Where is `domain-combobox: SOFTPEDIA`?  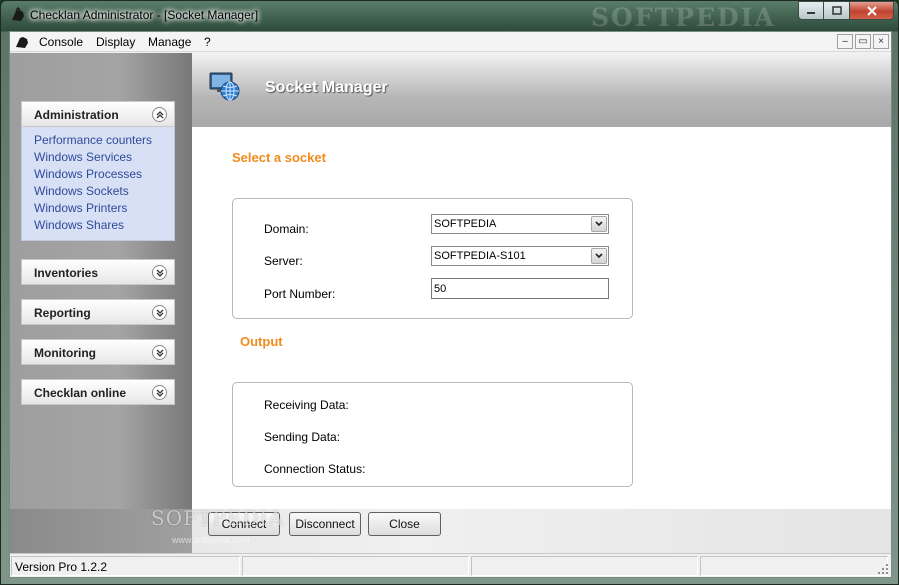 domain-combobox: SOFTPEDIA is located at coordinates (520, 224).